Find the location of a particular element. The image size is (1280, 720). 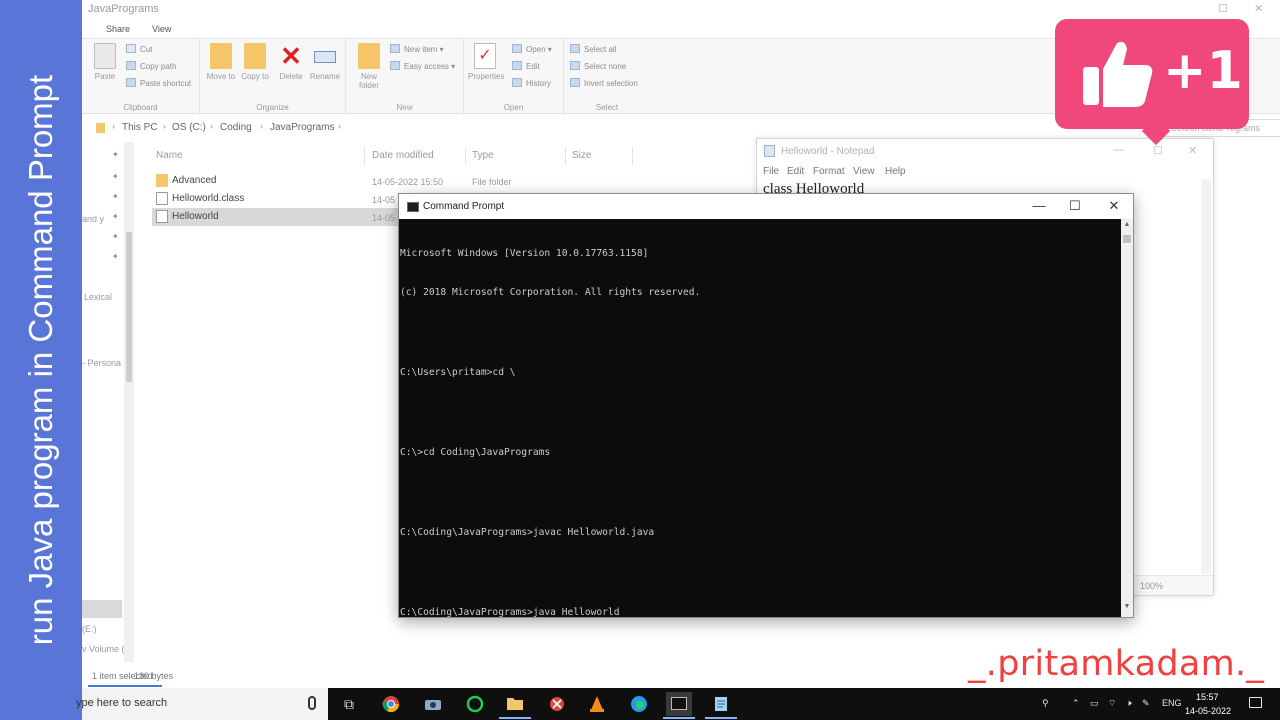

paste-button: Paste is located at coordinates (105, 62).